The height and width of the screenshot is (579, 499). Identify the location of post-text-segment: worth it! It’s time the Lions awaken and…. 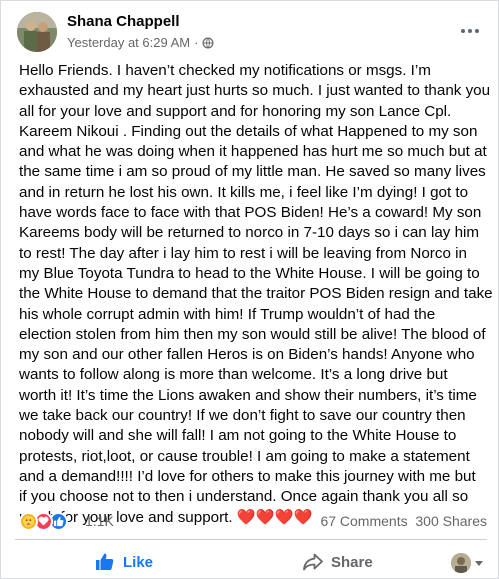
(248, 395).